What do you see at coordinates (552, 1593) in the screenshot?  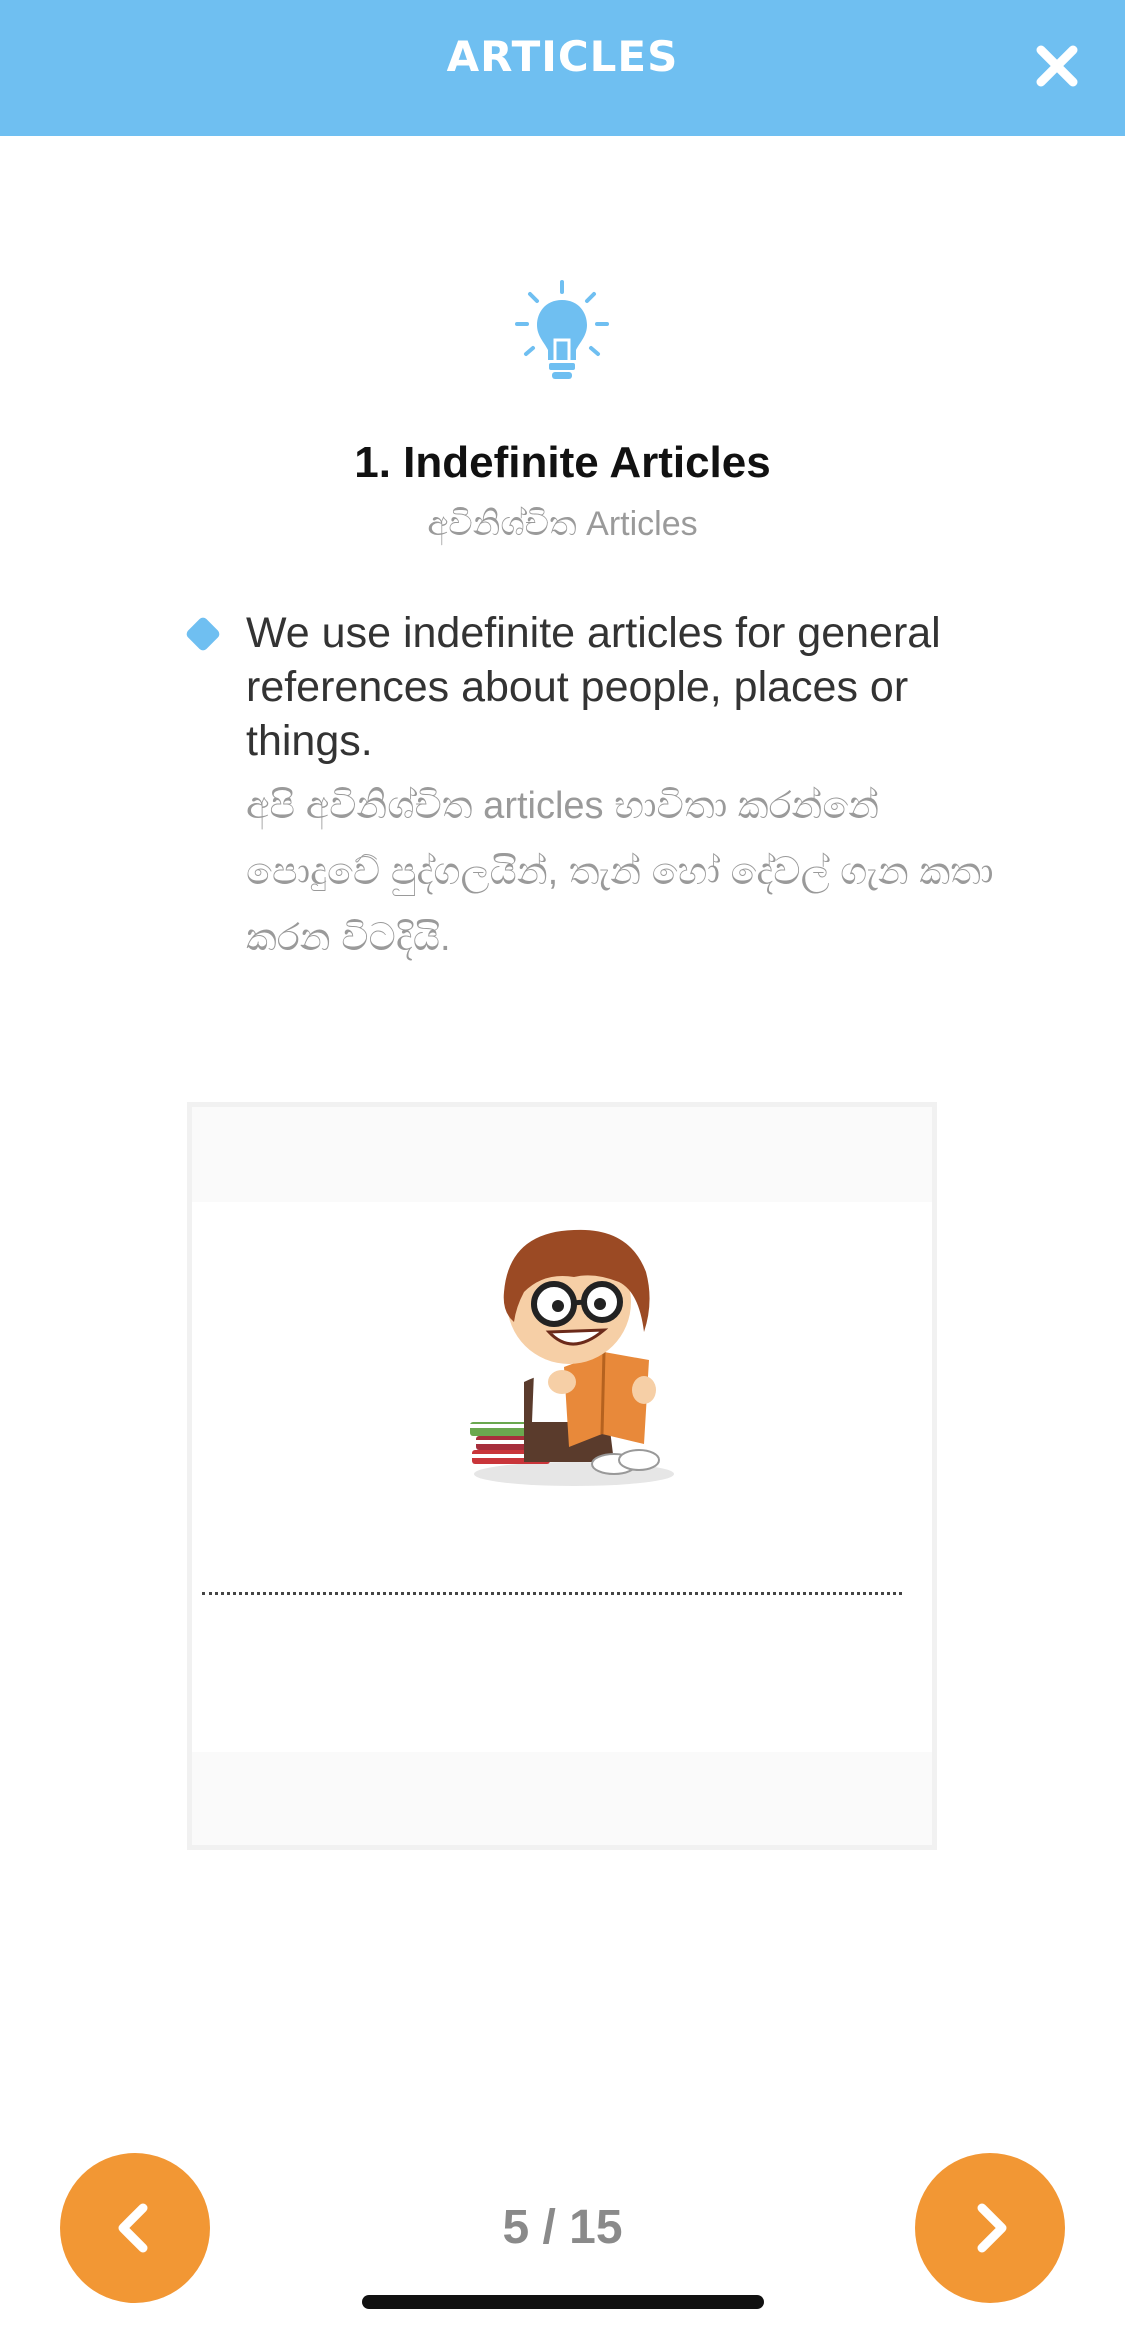 I see `dotted-divider` at bounding box center [552, 1593].